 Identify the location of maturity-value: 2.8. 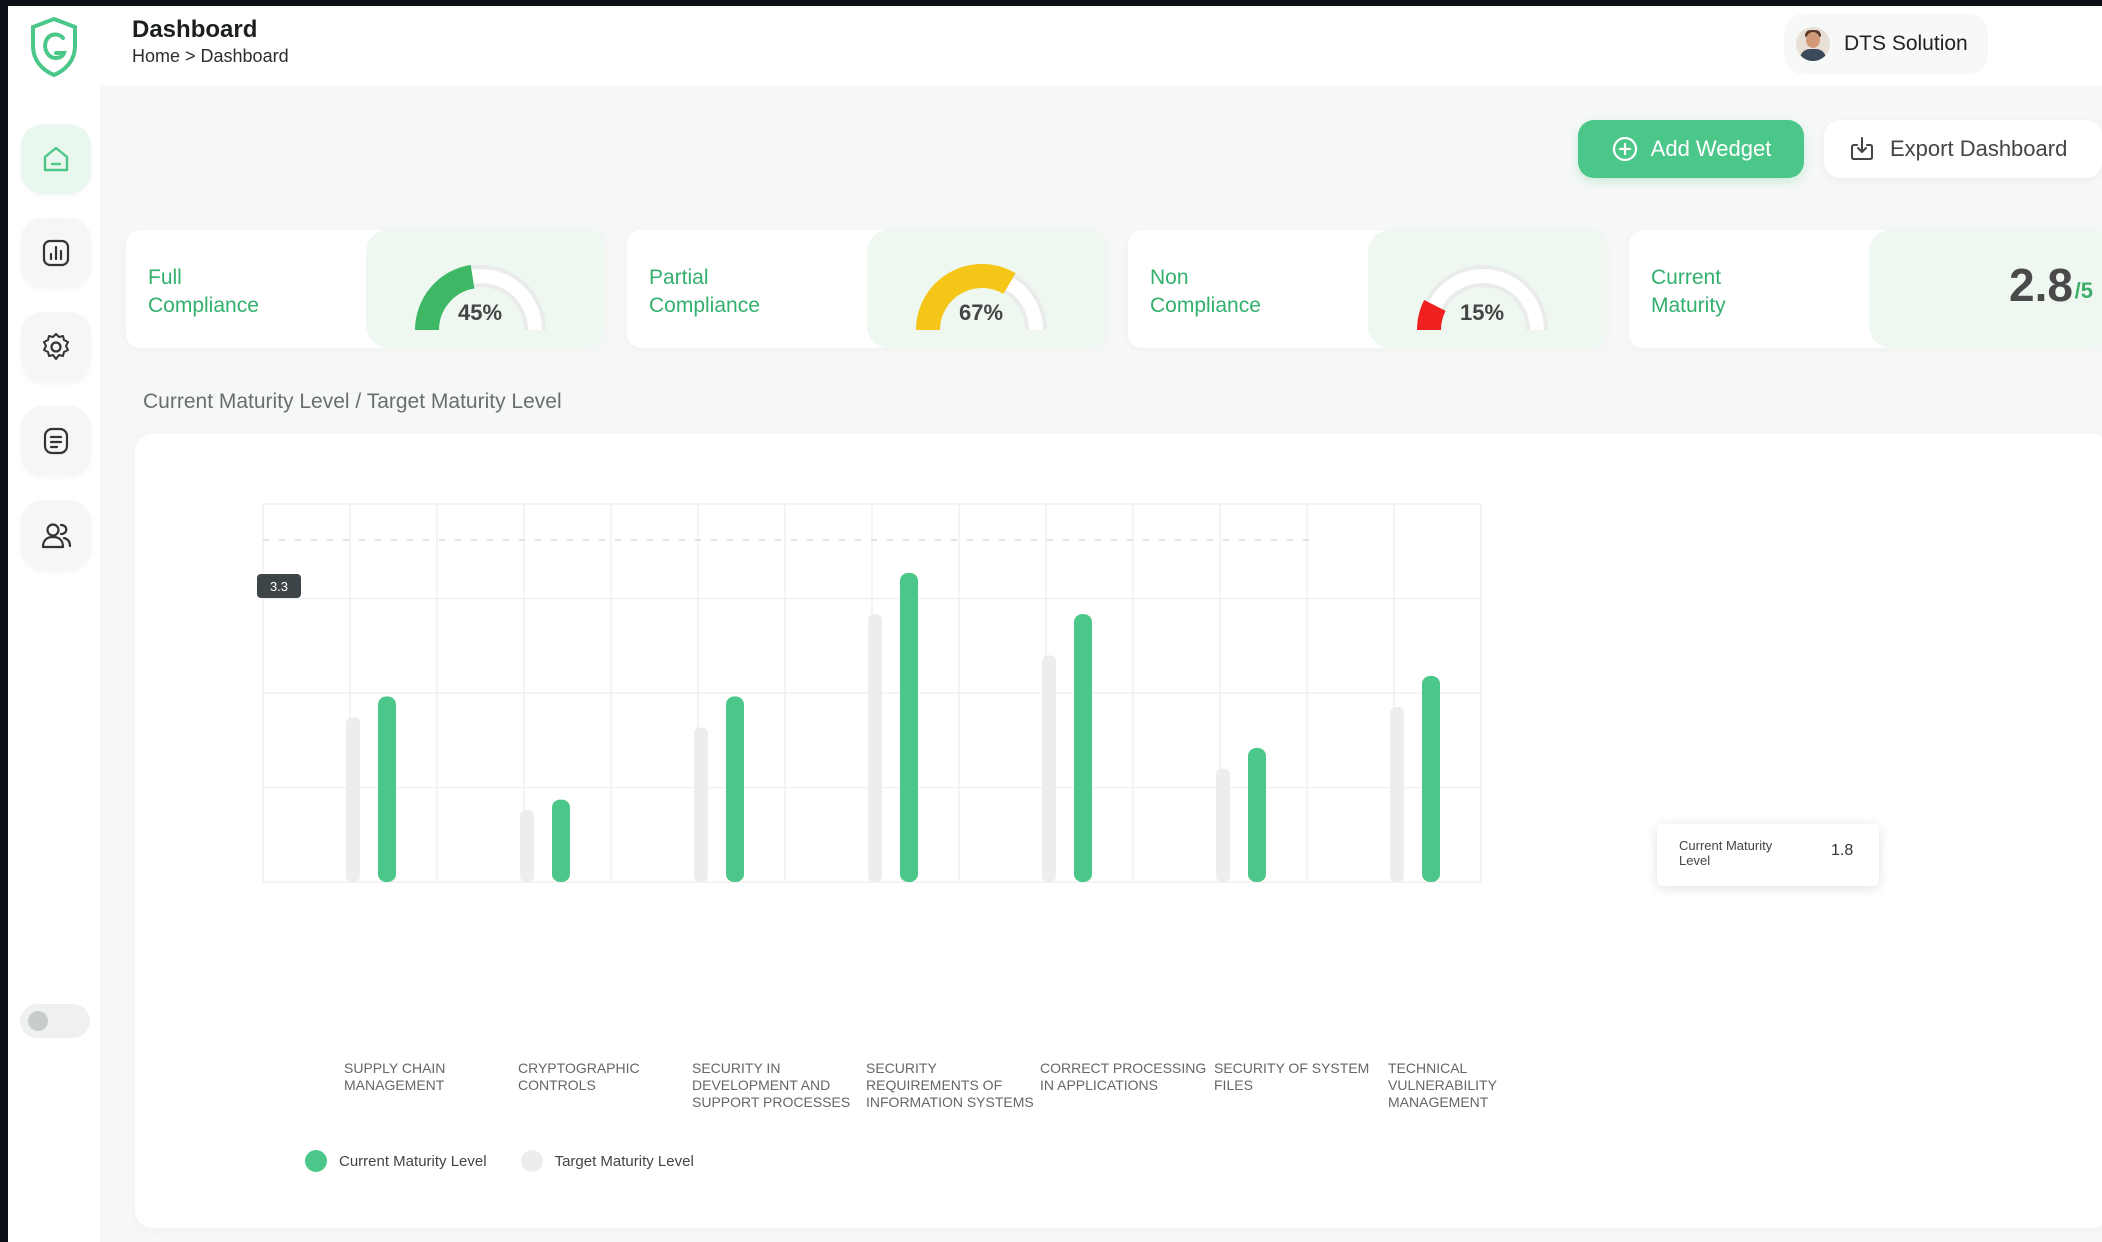
(2041, 285).